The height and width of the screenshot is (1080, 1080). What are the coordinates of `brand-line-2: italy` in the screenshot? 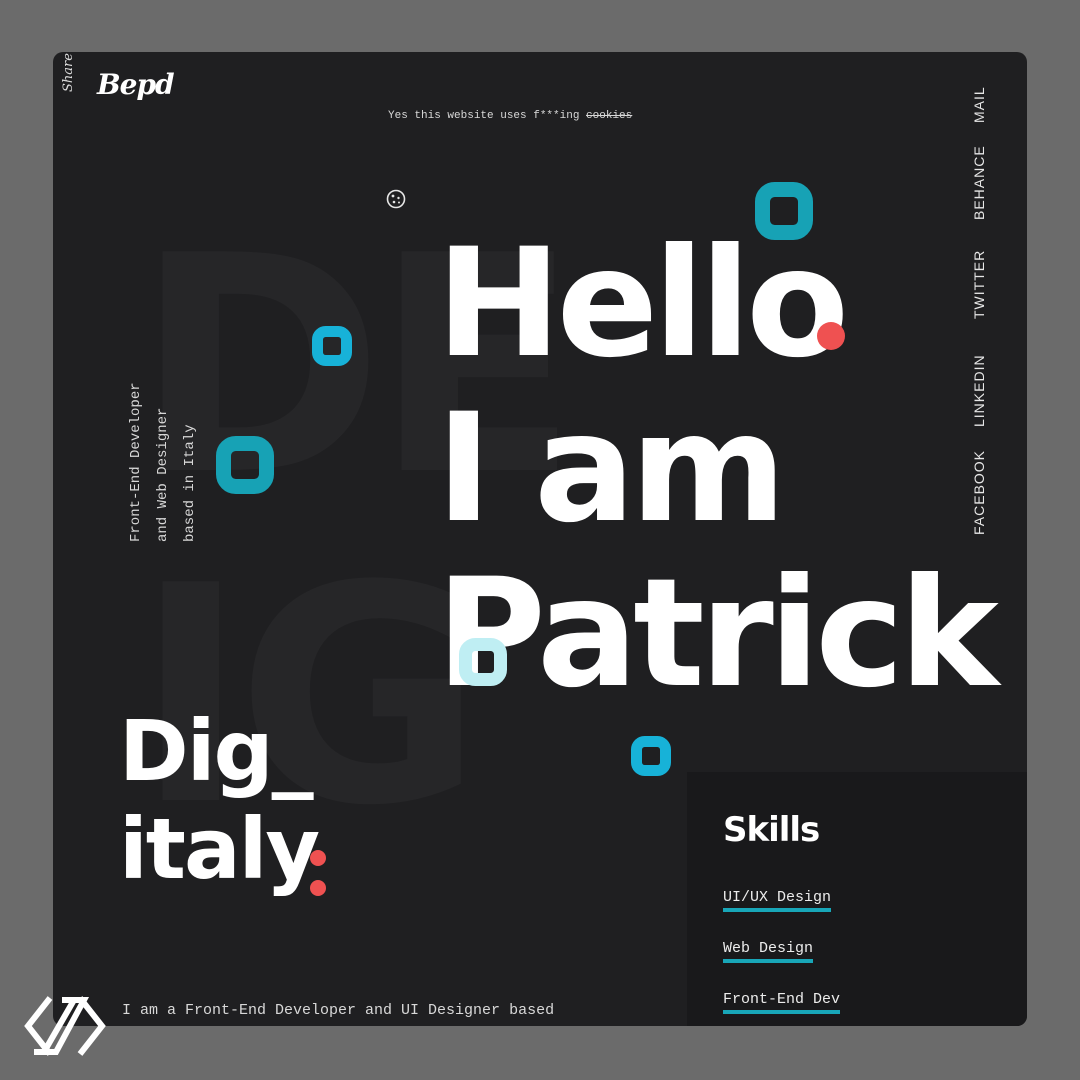 It's located at (219, 849).